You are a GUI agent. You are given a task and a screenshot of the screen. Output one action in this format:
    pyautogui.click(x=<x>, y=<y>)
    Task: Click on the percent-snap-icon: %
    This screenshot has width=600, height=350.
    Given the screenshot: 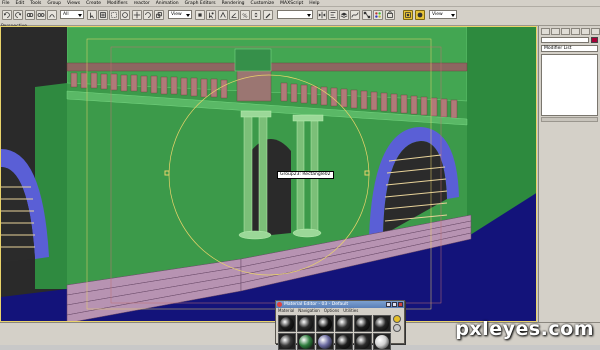 What is the action you would take?
    pyautogui.click(x=245, y=15)
    